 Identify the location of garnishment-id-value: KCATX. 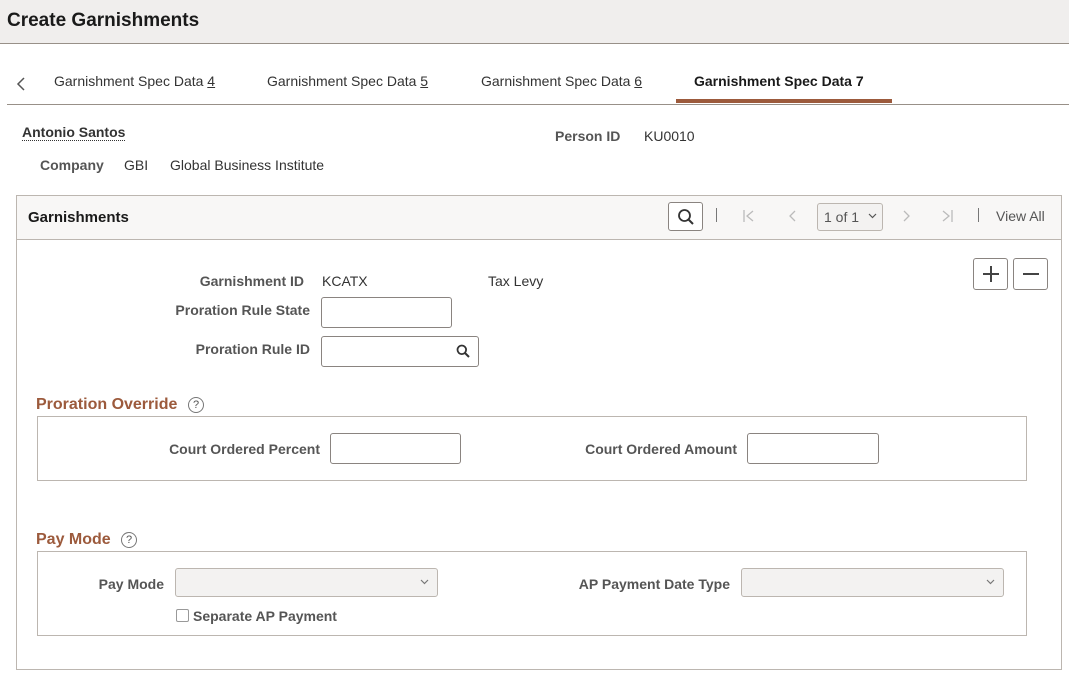
(345, 281).